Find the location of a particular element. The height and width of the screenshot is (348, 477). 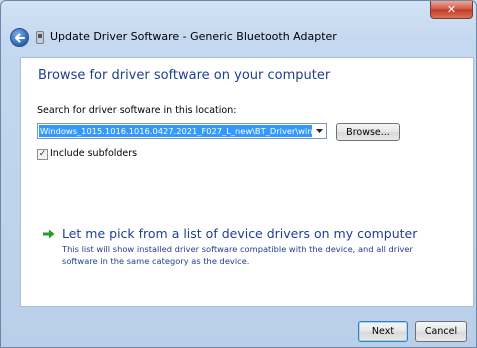

button-bar: Next Cancel is located at coordinates (238, 327).